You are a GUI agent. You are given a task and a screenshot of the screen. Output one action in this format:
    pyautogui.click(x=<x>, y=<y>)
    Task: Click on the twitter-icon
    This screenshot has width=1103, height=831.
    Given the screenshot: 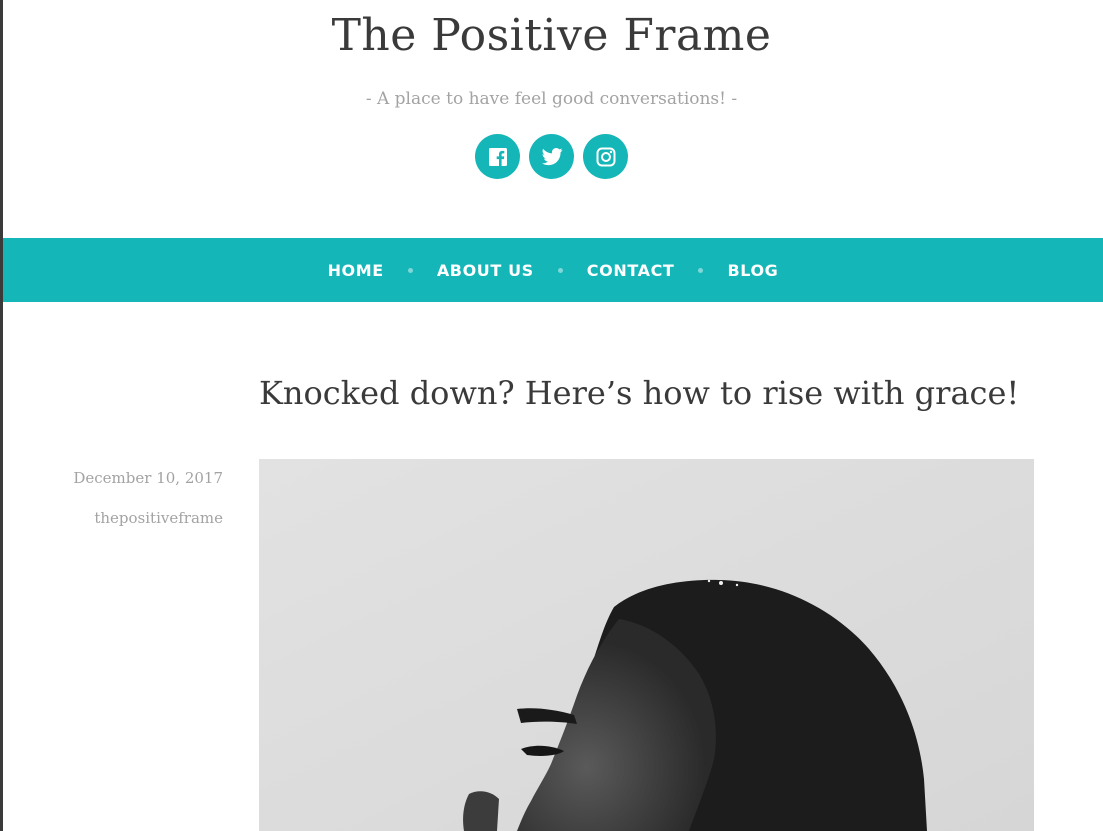 What is the action you would take?
    pyautogui.click(x=552, y=156)
    